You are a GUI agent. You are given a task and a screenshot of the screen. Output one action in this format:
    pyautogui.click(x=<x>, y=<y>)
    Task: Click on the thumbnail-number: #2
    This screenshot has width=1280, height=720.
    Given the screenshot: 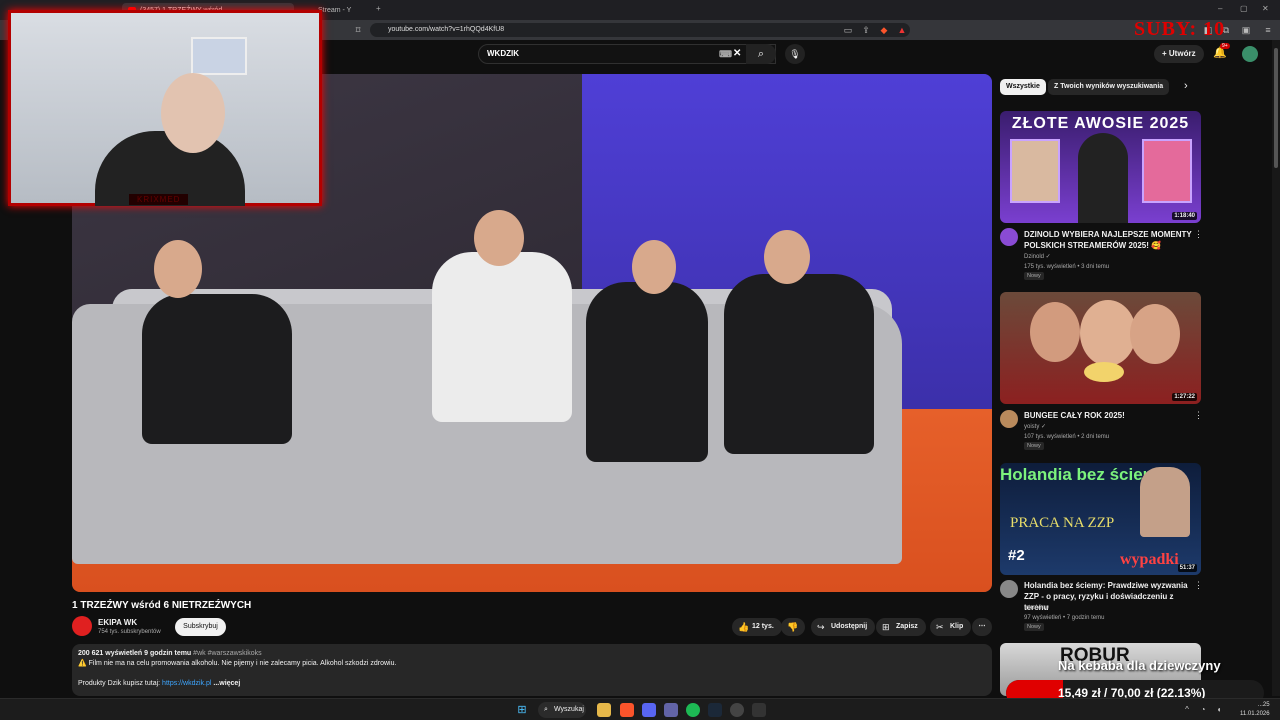 What is the action you would take?
    pyautogui.click(x=1016, y=555)
    